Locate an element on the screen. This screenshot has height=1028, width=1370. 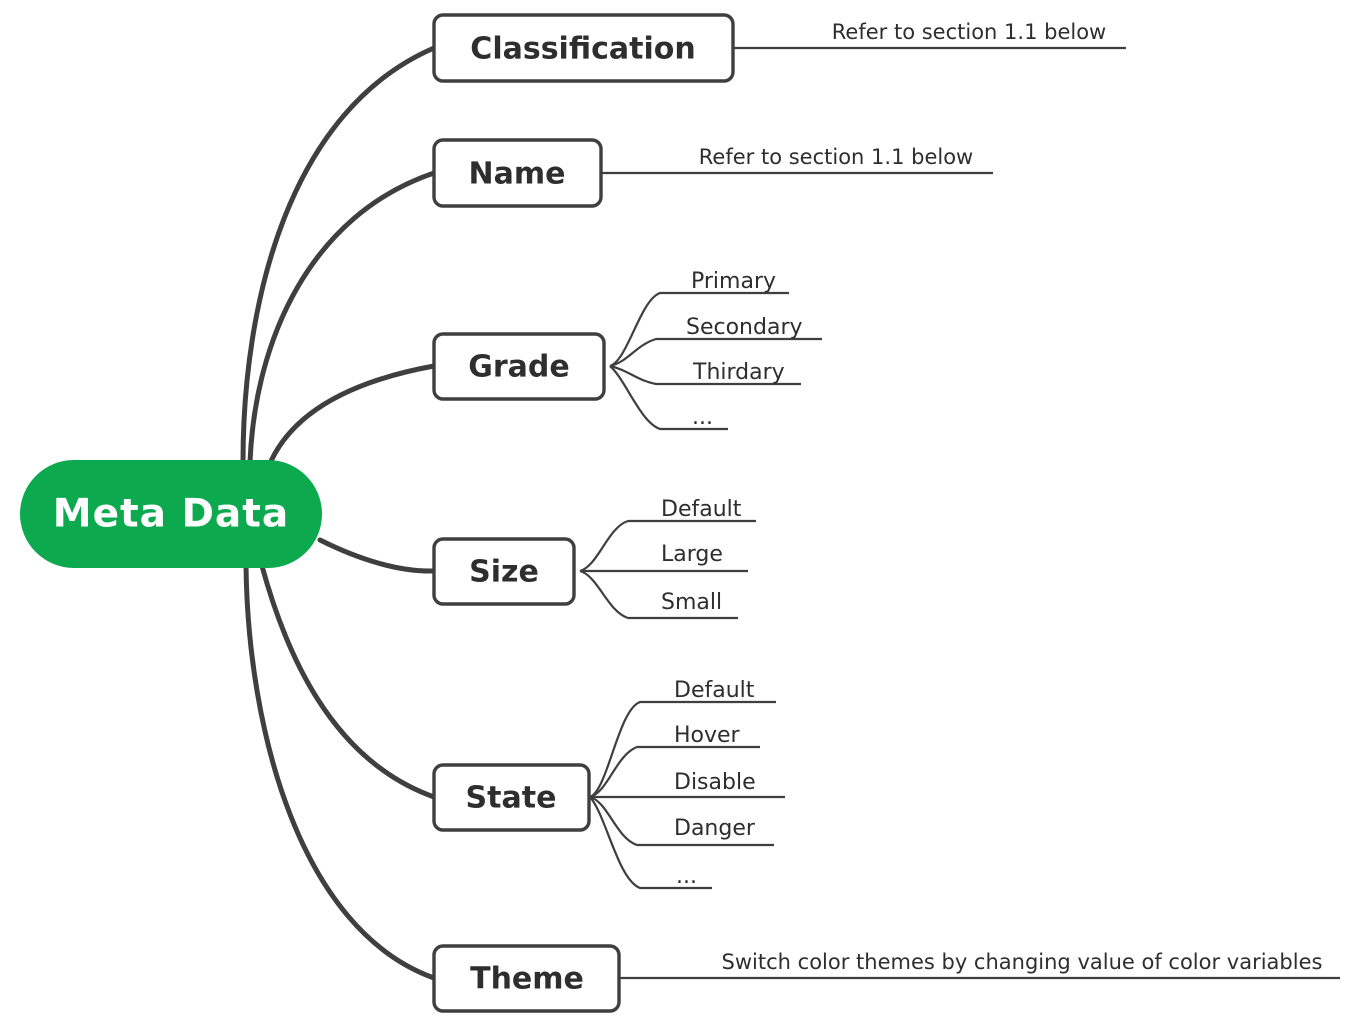
leaf-label-size-default: Default is located at coordinates (701, 509).